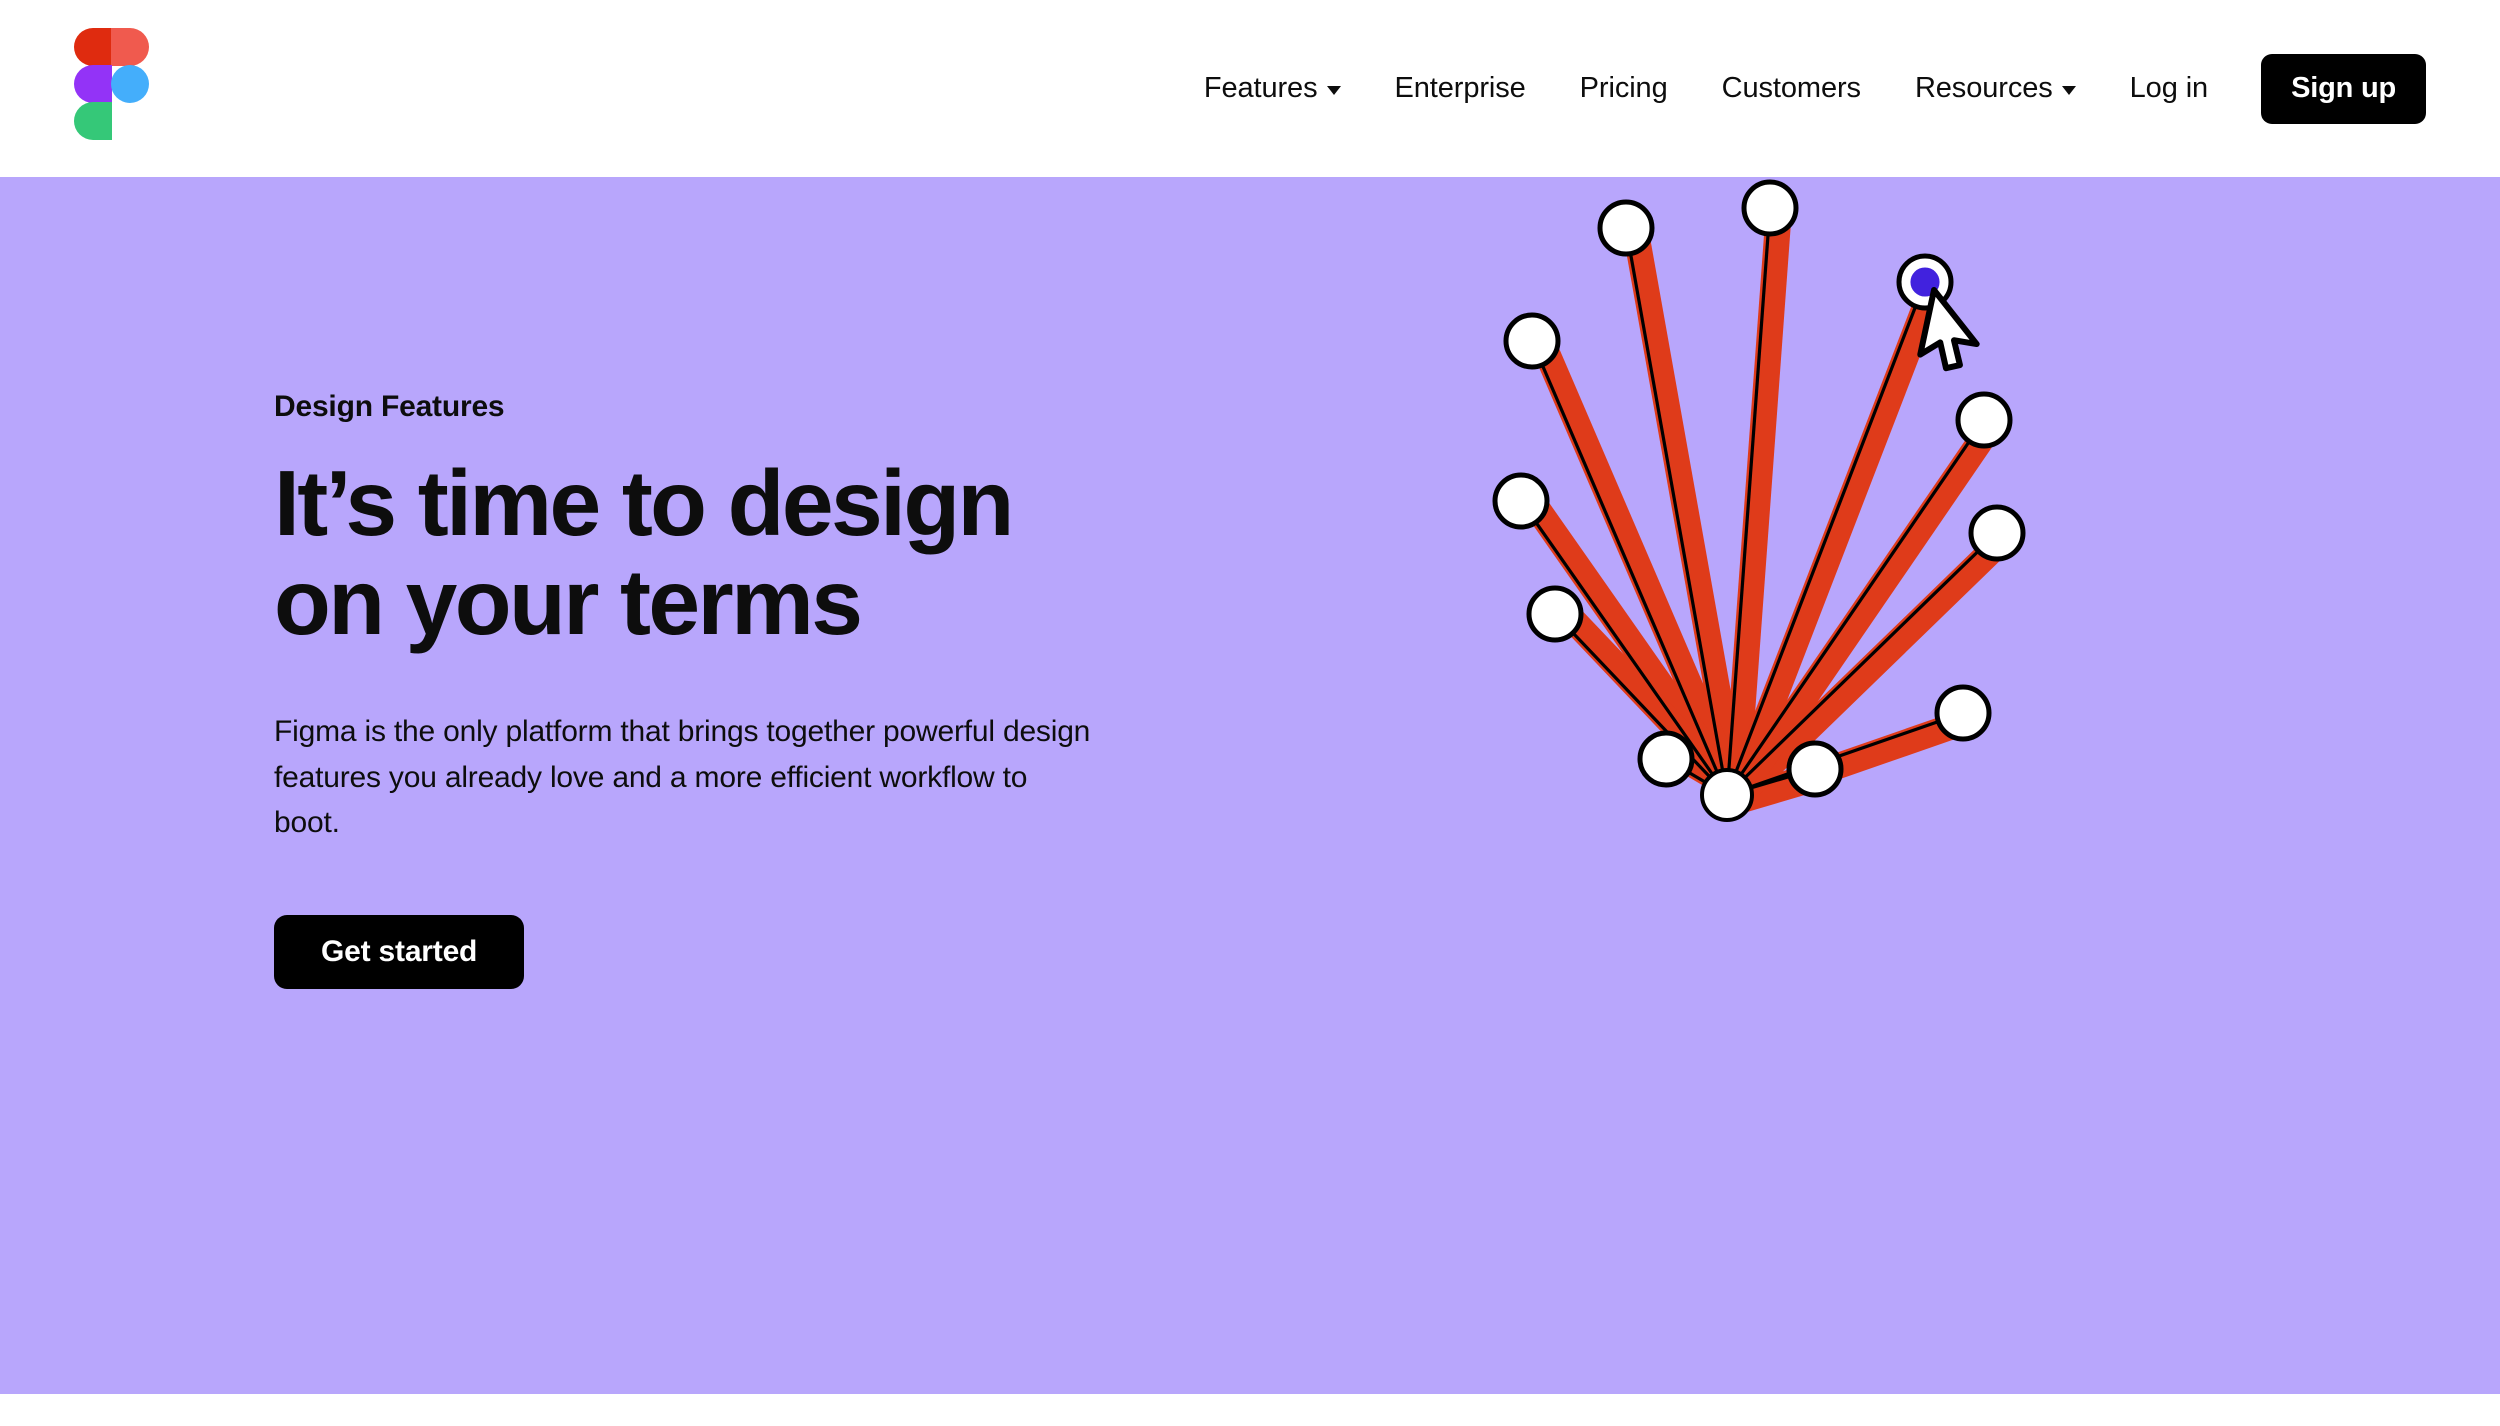  I want to click on nav-item-resources: Resources, so click(1995, 88).